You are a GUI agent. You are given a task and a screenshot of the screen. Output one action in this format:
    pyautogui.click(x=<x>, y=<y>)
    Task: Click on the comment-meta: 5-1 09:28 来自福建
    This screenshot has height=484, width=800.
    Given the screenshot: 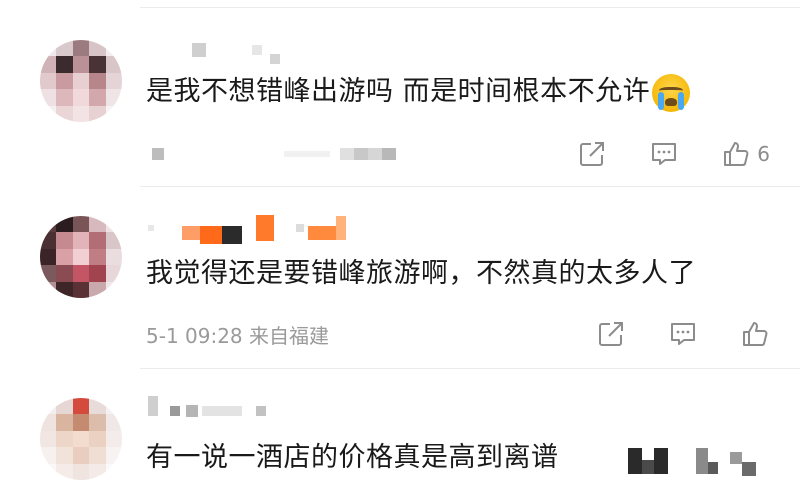 What is the action you would take?
    pyautogui.click(x=237, y=334)
    